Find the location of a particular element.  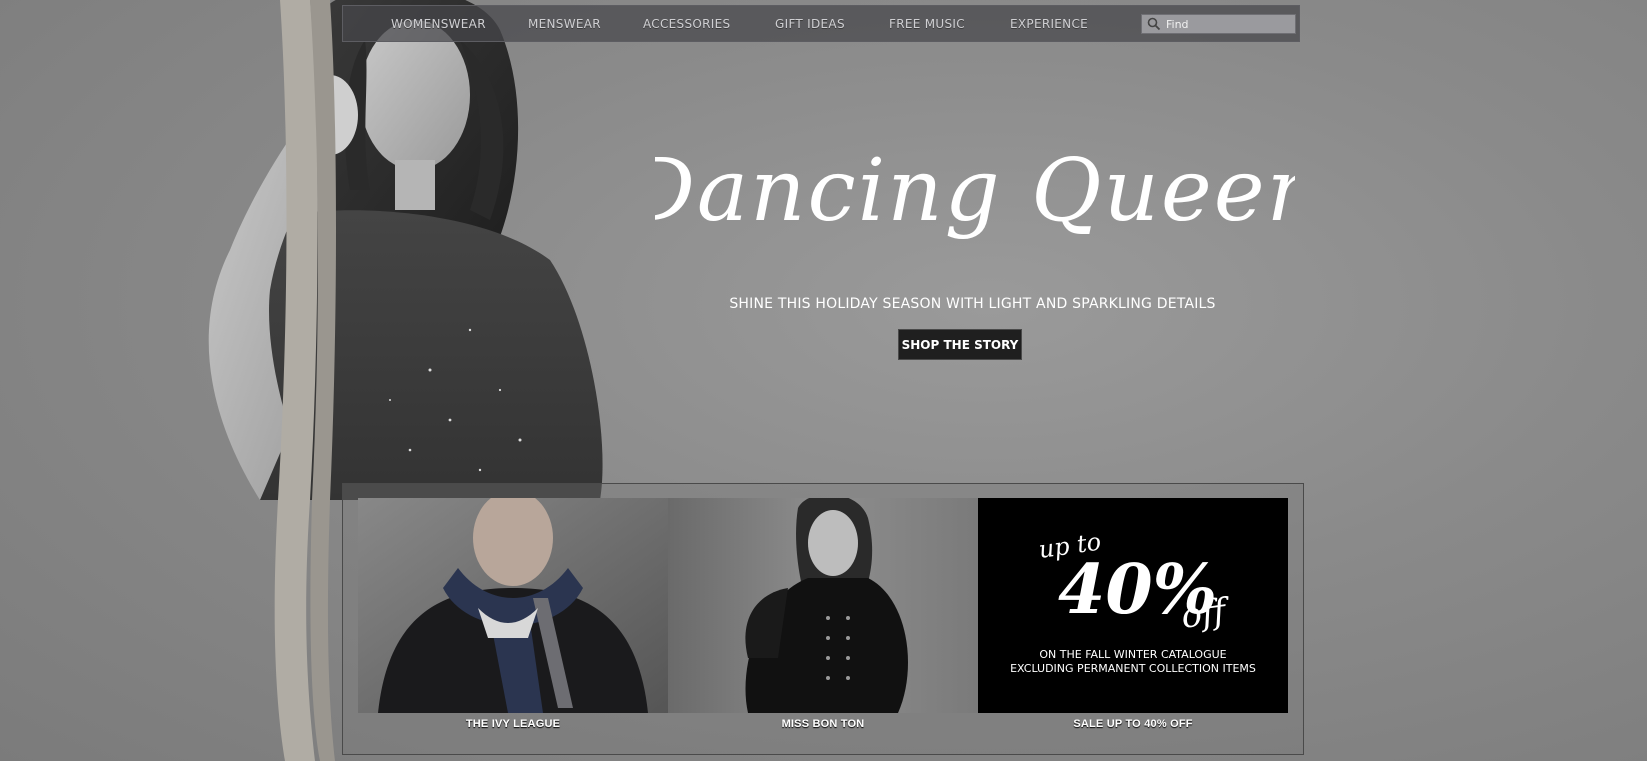

magnifier-icon is located at coordinates (1154, 24).